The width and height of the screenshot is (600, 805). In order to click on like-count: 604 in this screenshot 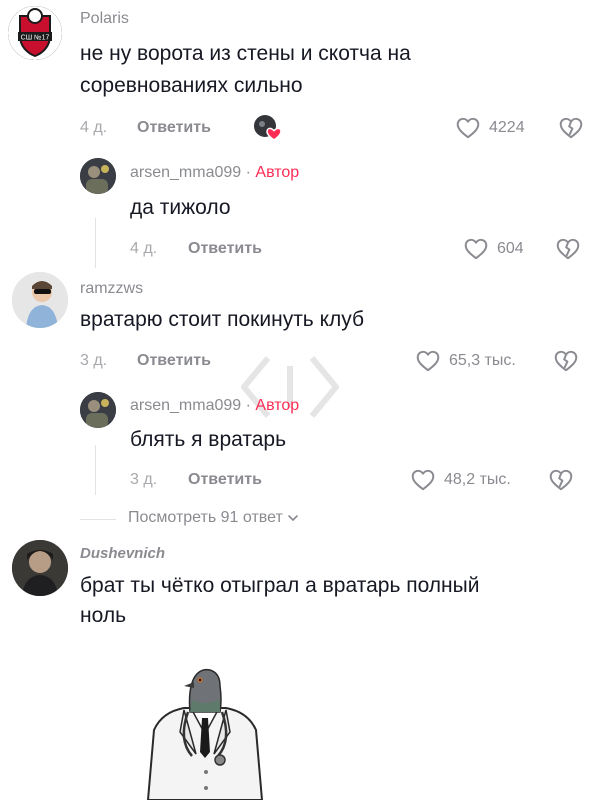, I will do `click(510, 248)`.